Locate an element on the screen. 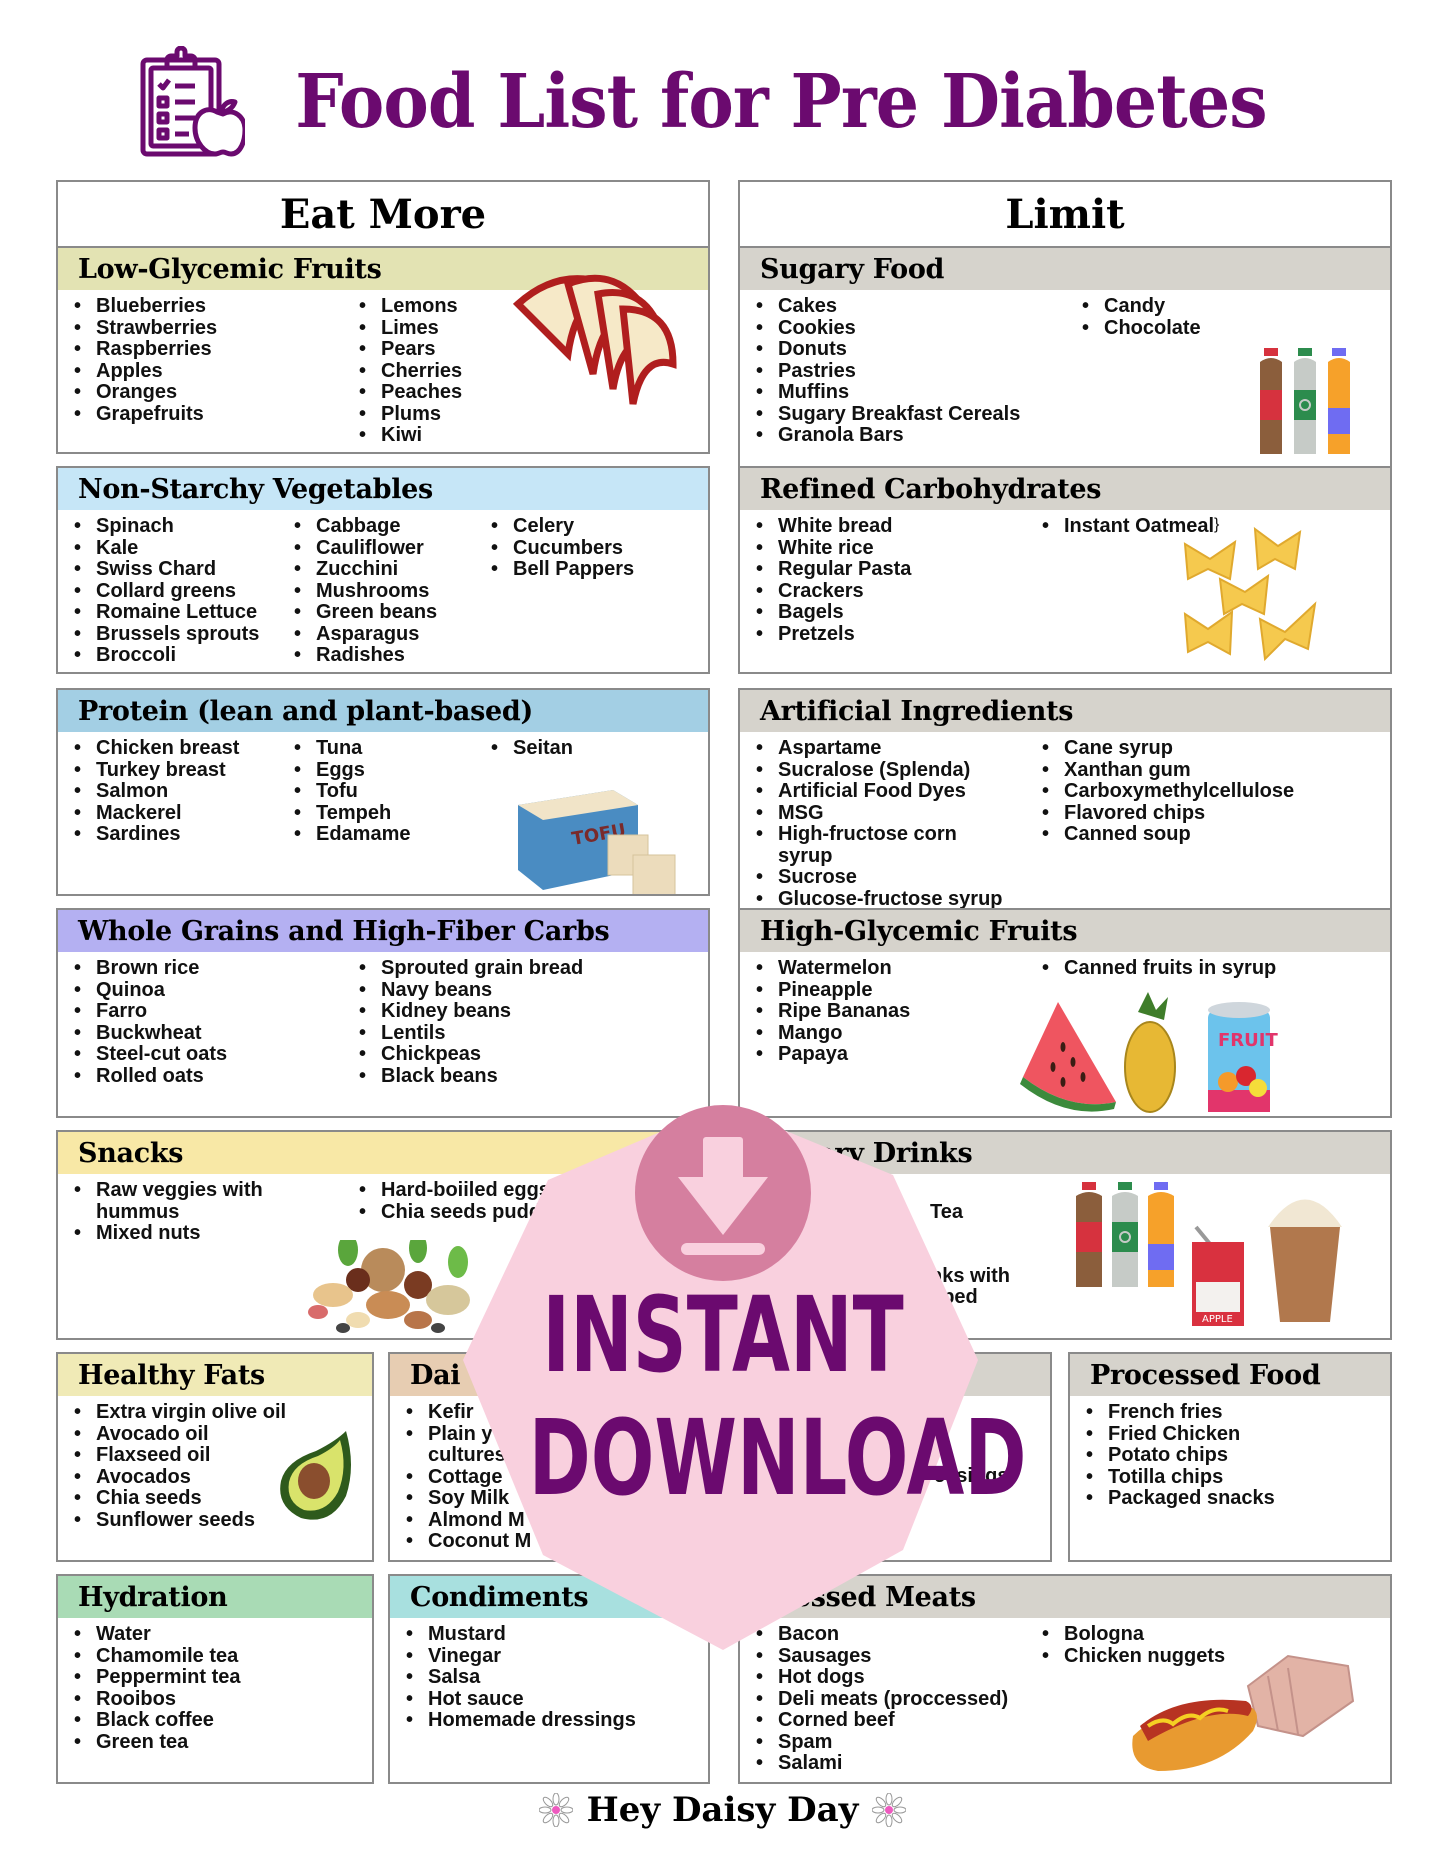 This screenshot has width=1445, height=1871. list-item: Ripe Bananas is located at coordinates (893, 1011).